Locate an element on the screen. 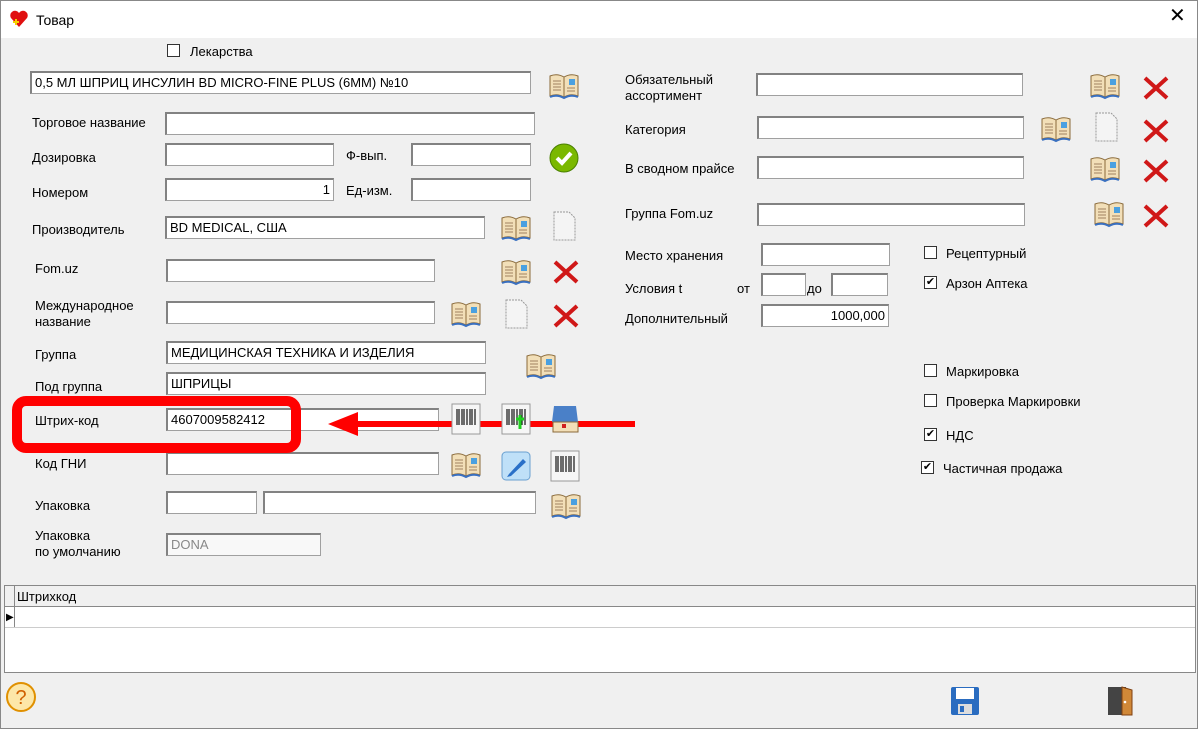  mandatory-clear-button is located at coordinates (1156, 88).